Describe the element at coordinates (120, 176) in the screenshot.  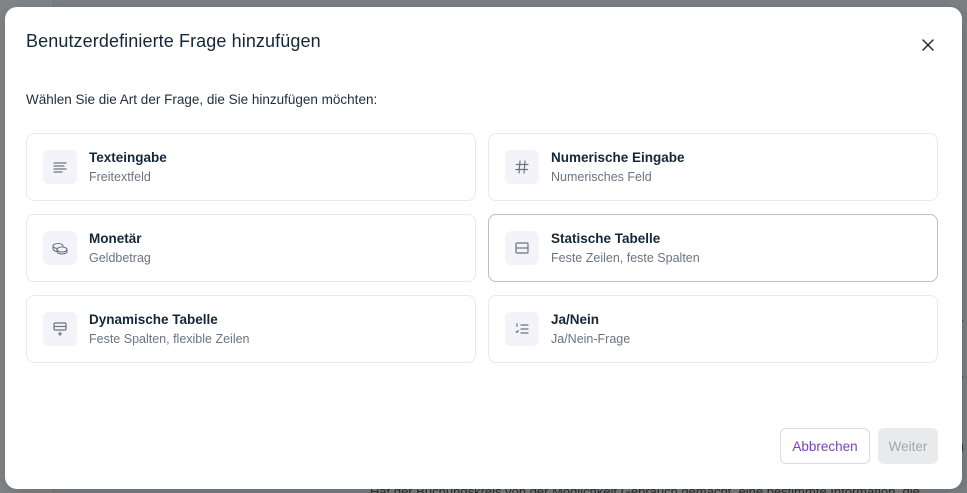
I see `option-description: Freitextfeld` at that location.